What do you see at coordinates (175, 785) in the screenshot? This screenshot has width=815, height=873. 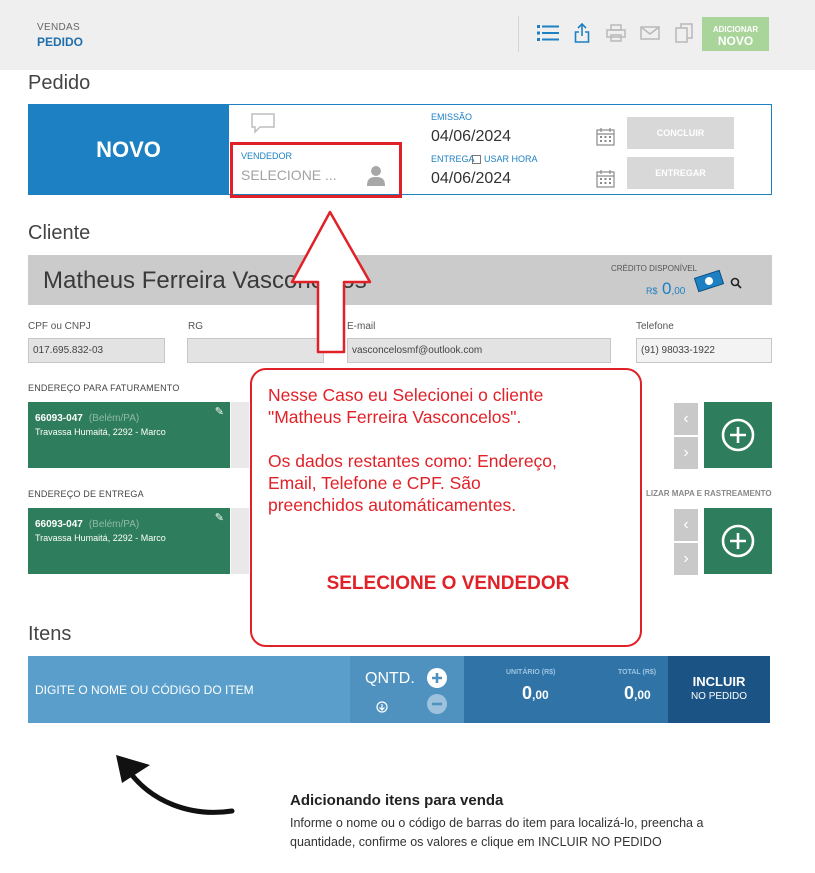 I see `curved-arrow-icon` at bounding box center [175, 785].